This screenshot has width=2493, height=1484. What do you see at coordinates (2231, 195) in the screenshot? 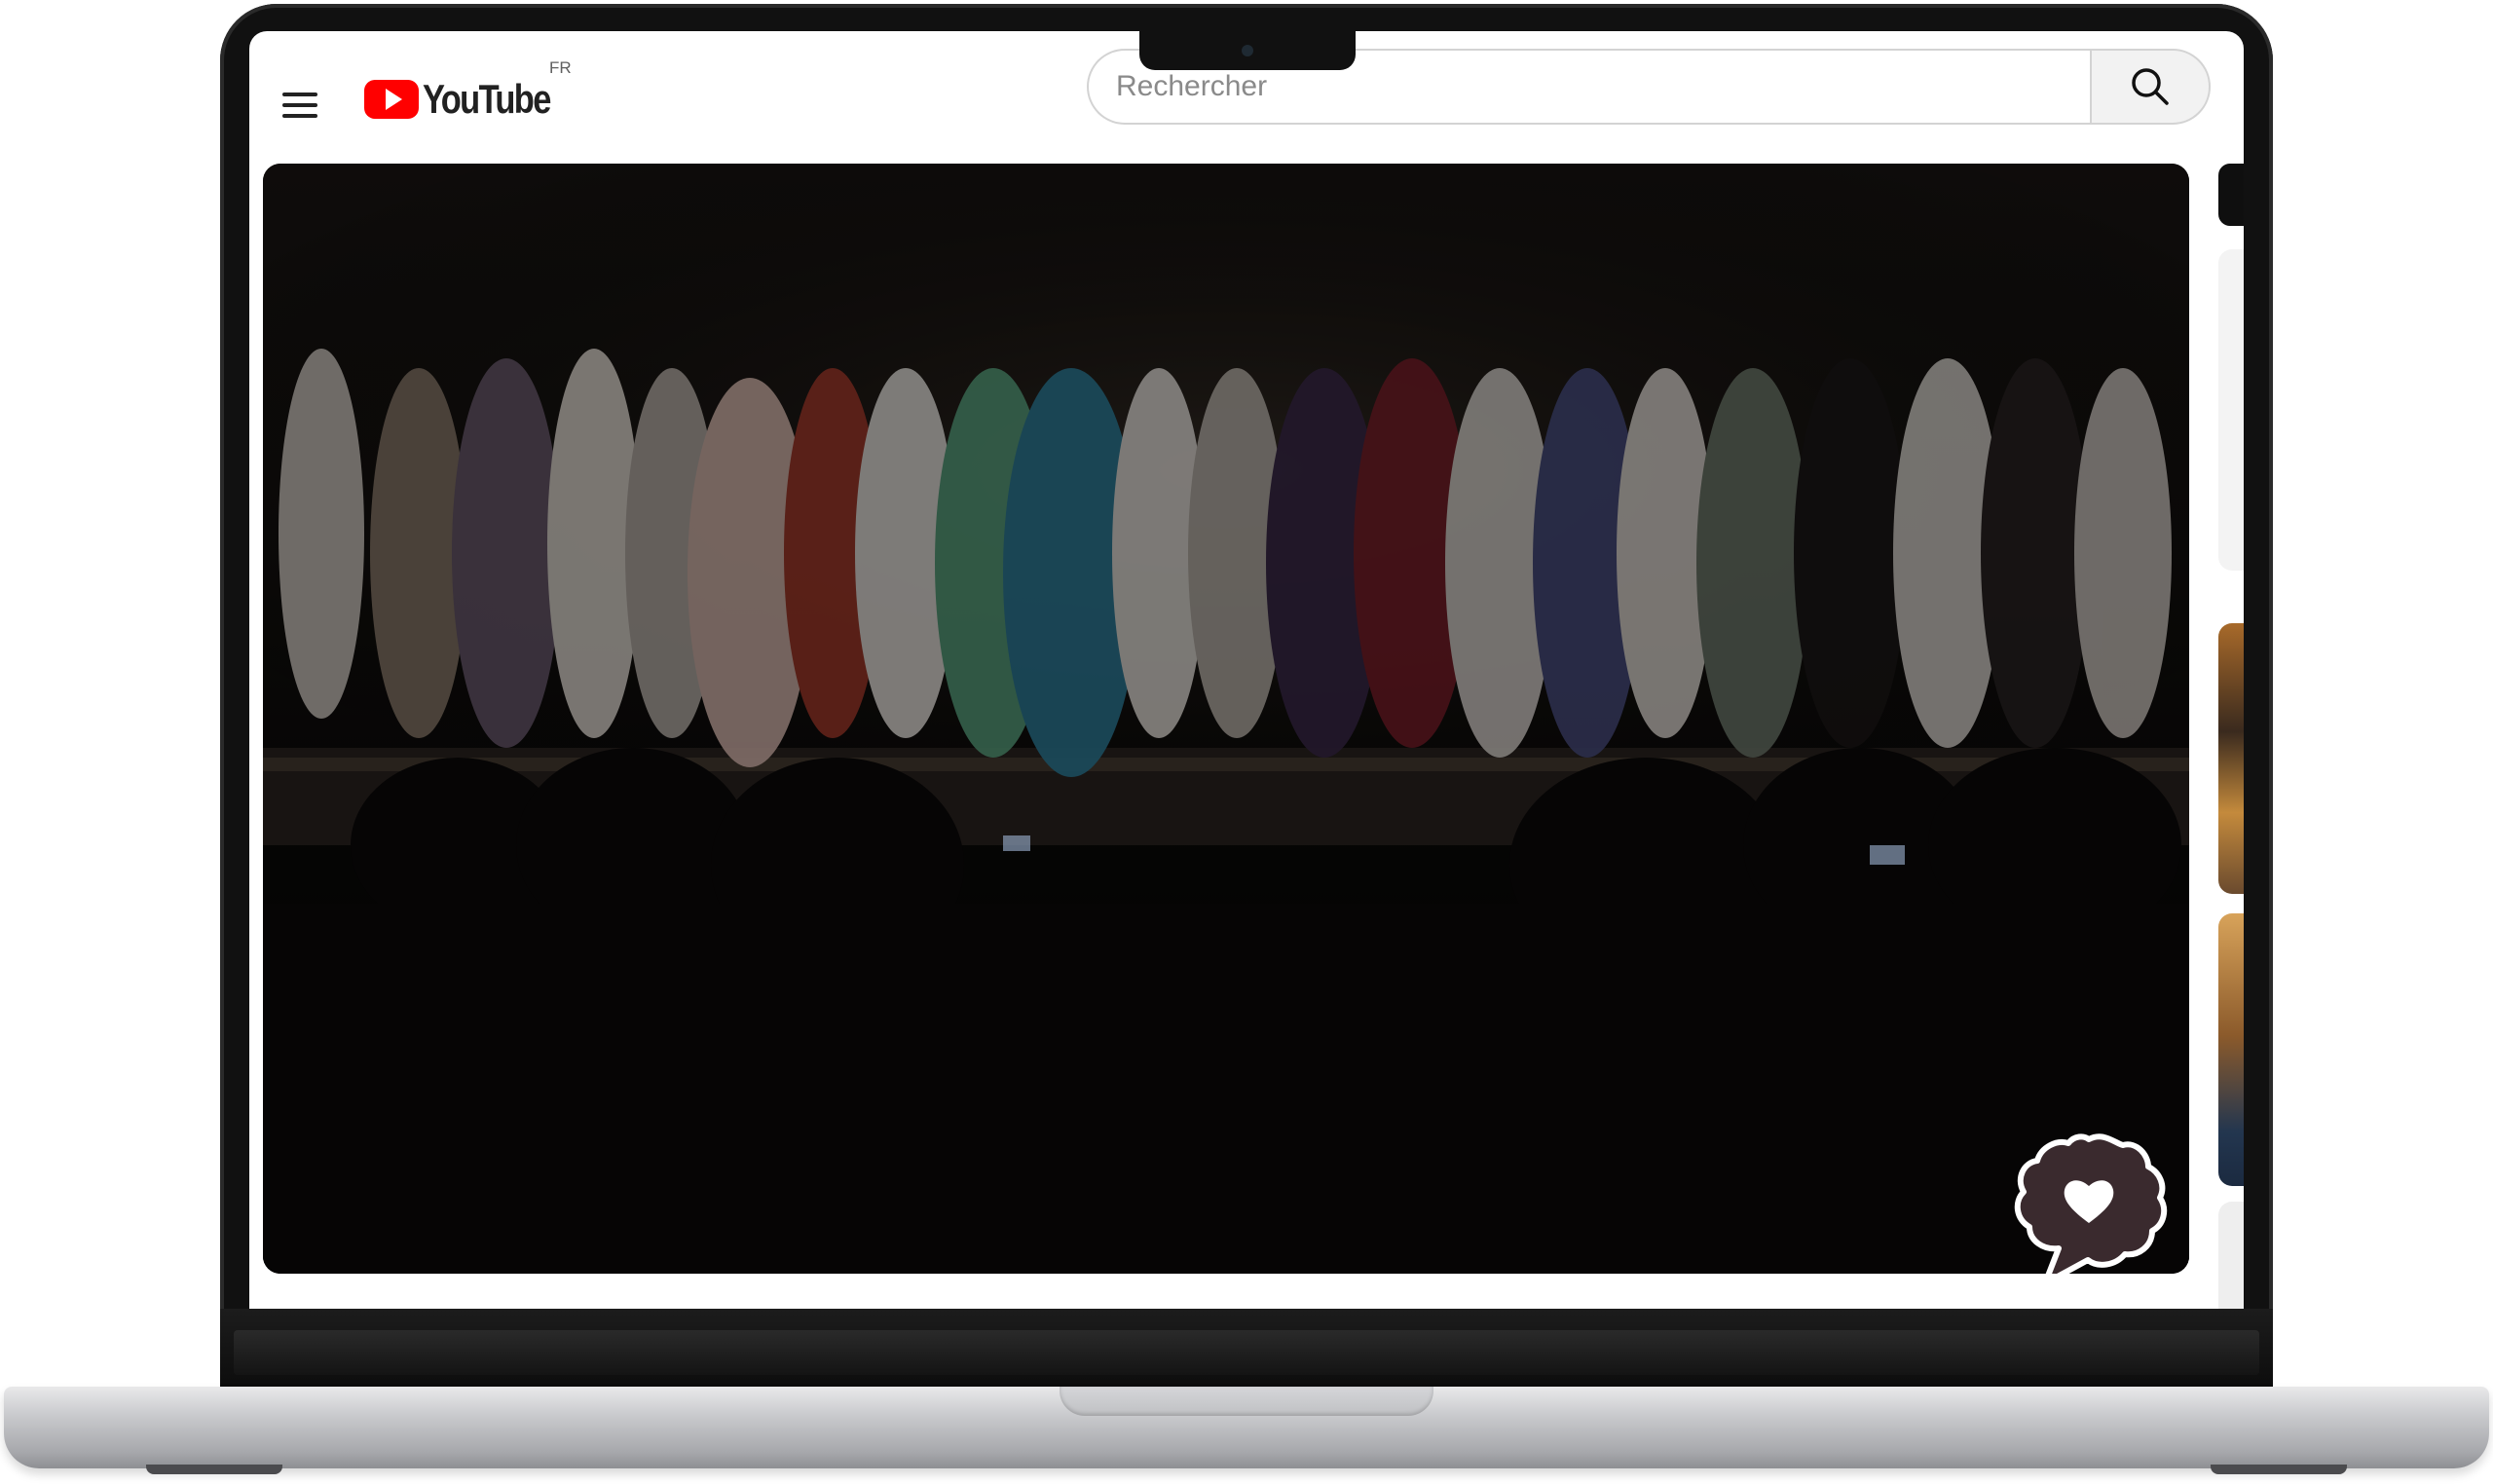
I see `related-chip` at bounding box center [2231, 195].